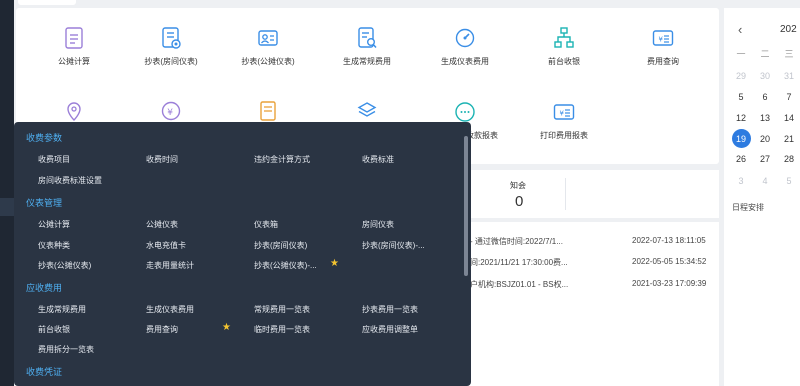 This screenshot has height=386, width=800. I want to click on shortcut-fee-query: ¥ 费用查询, so click(663, 46).